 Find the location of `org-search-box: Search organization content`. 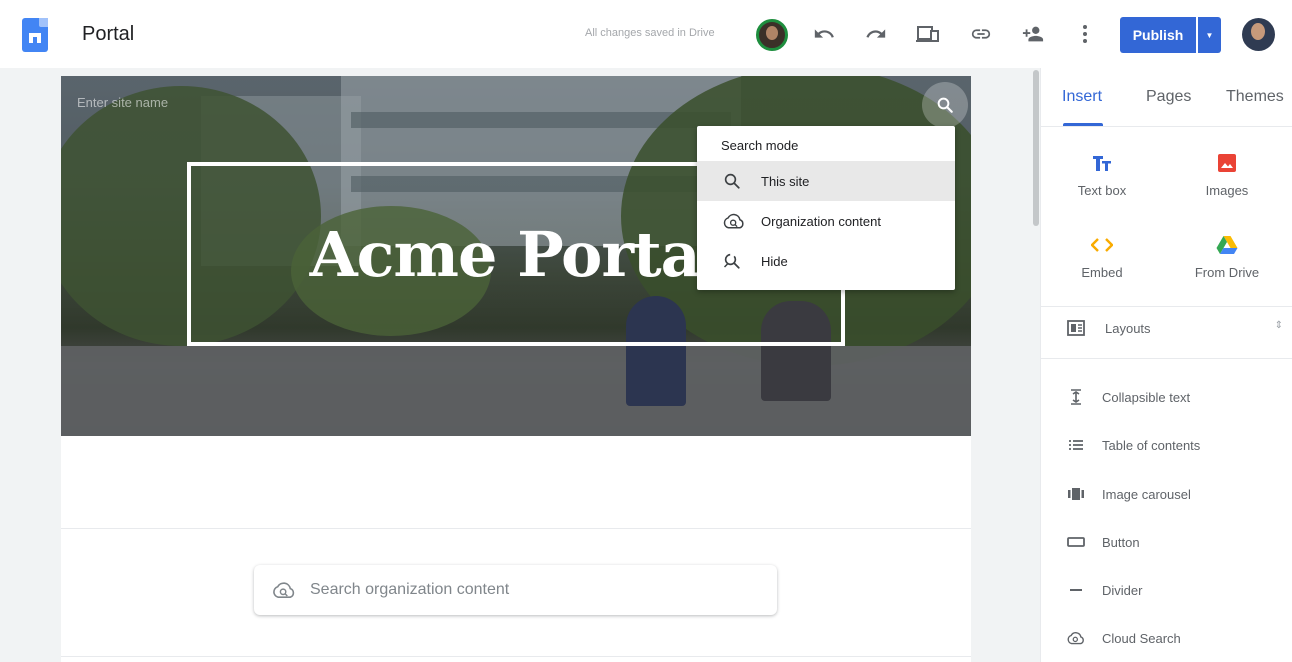

org-search-box: Search organization content is located at coordinates (515, 590).